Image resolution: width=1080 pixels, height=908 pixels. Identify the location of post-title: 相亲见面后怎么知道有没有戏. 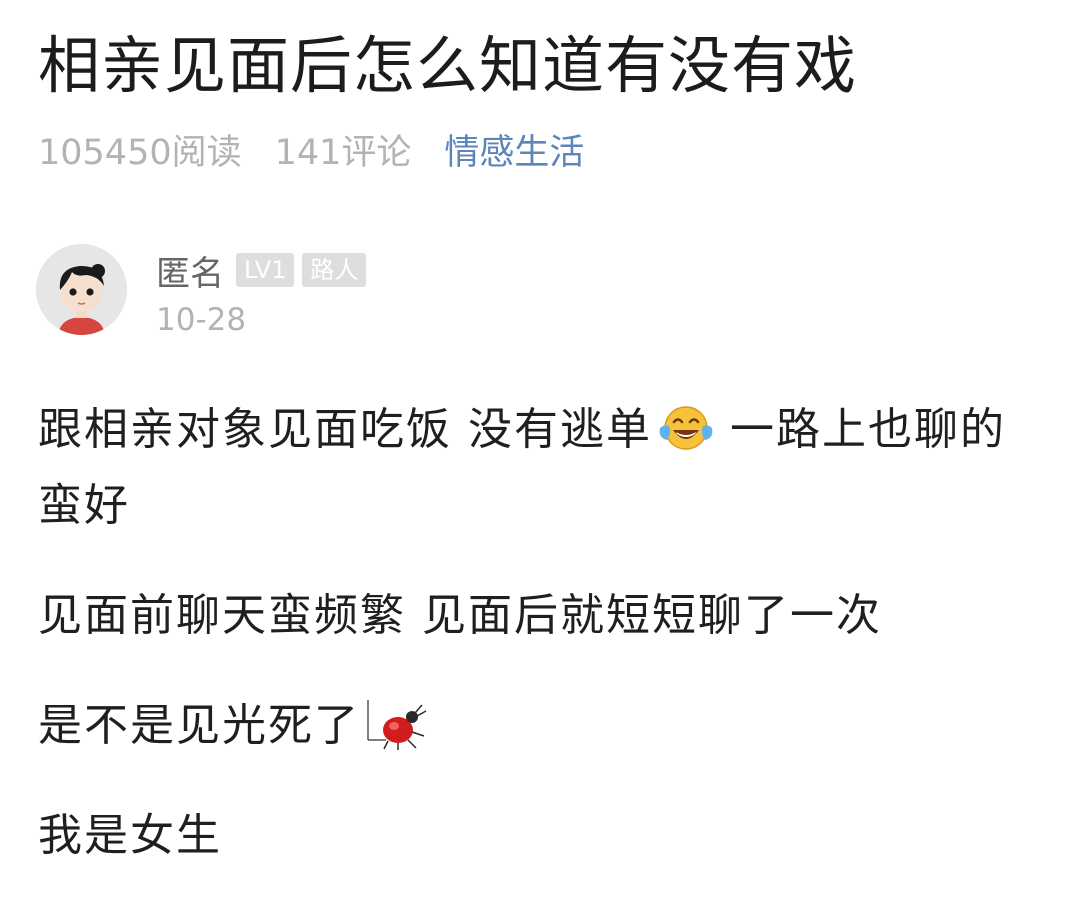
(448, 65).